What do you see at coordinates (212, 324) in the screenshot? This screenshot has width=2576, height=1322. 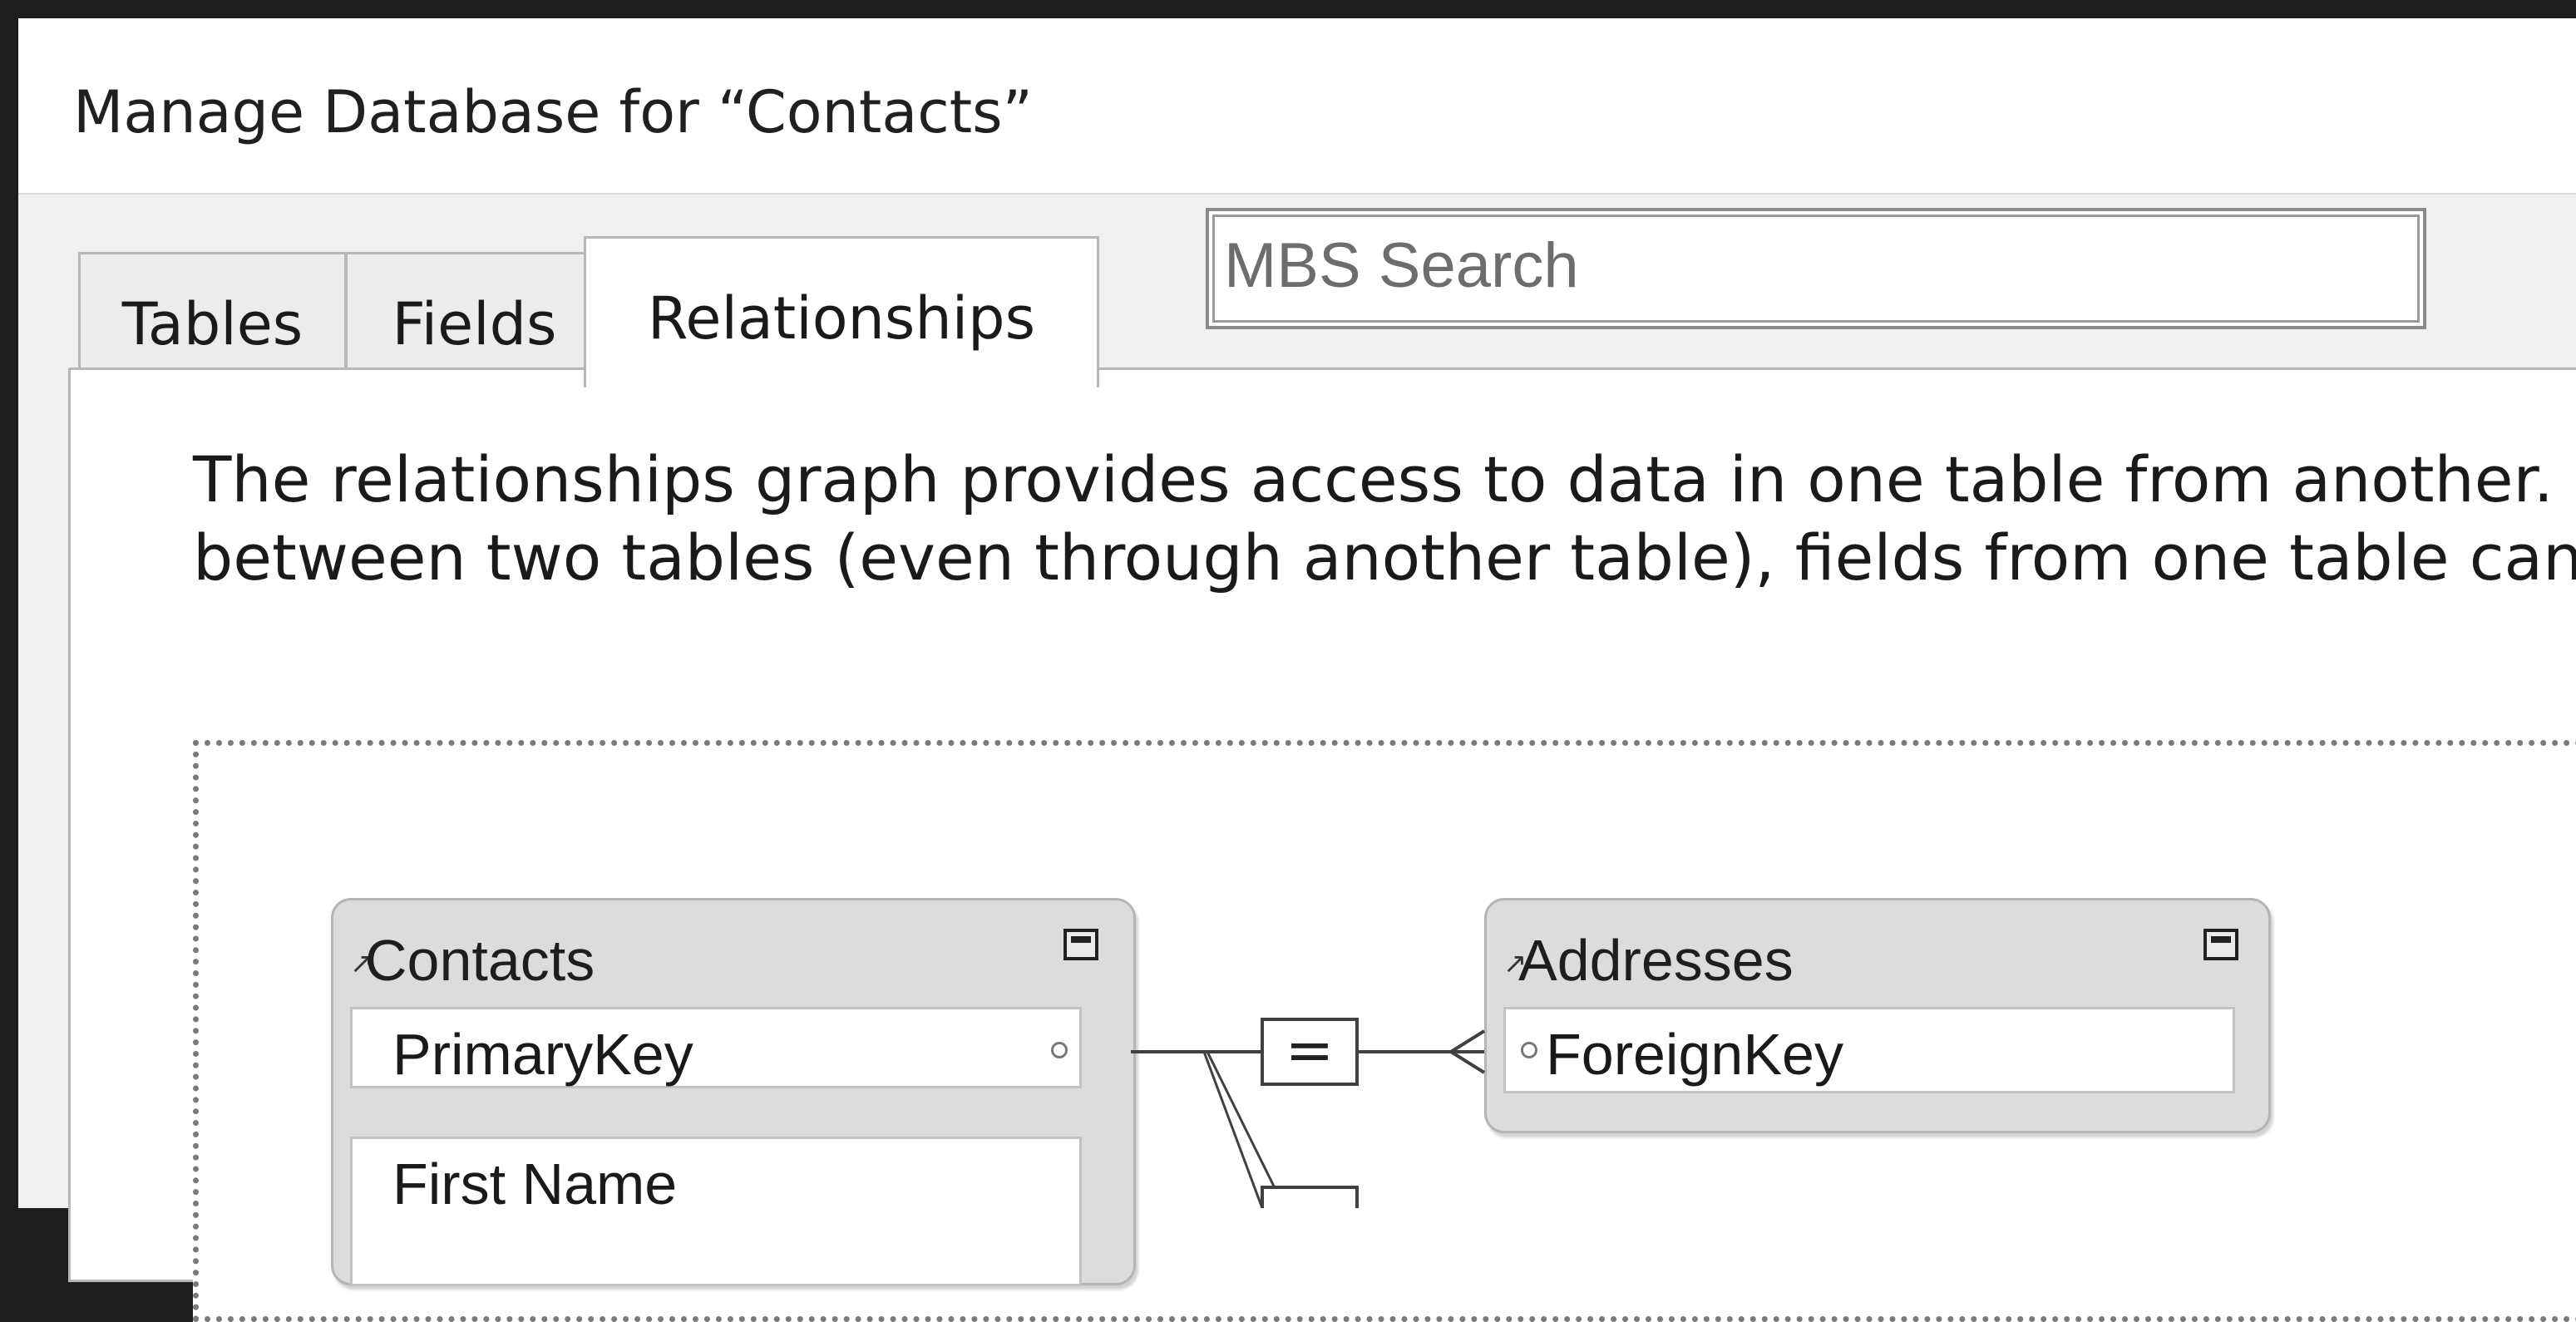 I see `tab-tables-label: Tables` at bounding box center [212, 324].